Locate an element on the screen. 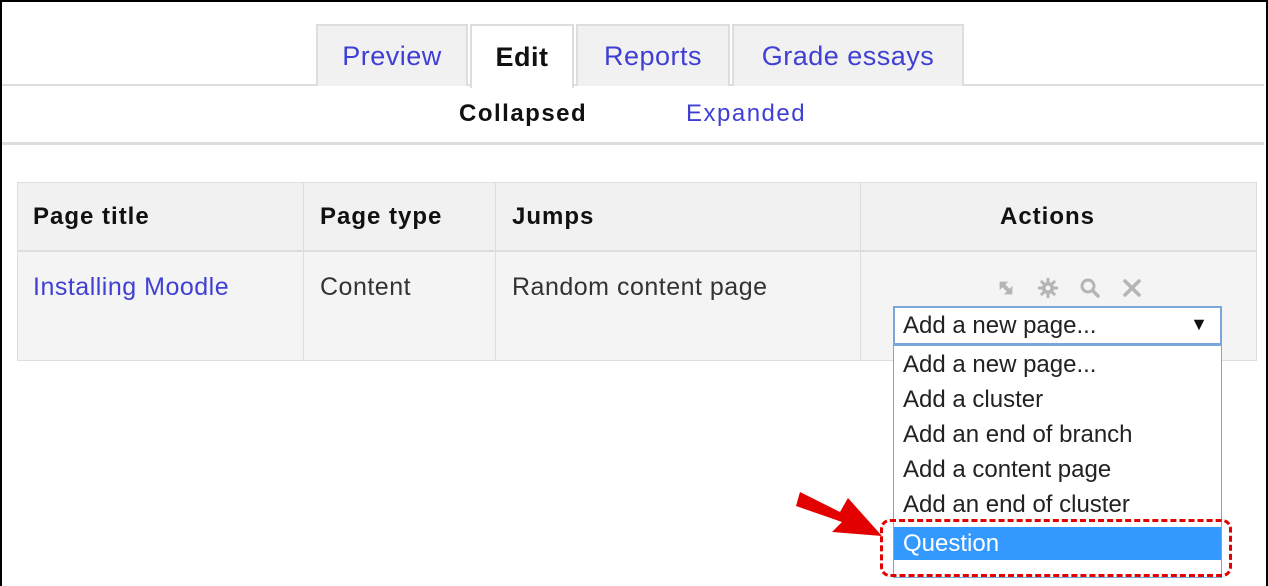 The image size is (1268, 586). tab-grade-essays: Grade essays is located at coordinates (848, 55).